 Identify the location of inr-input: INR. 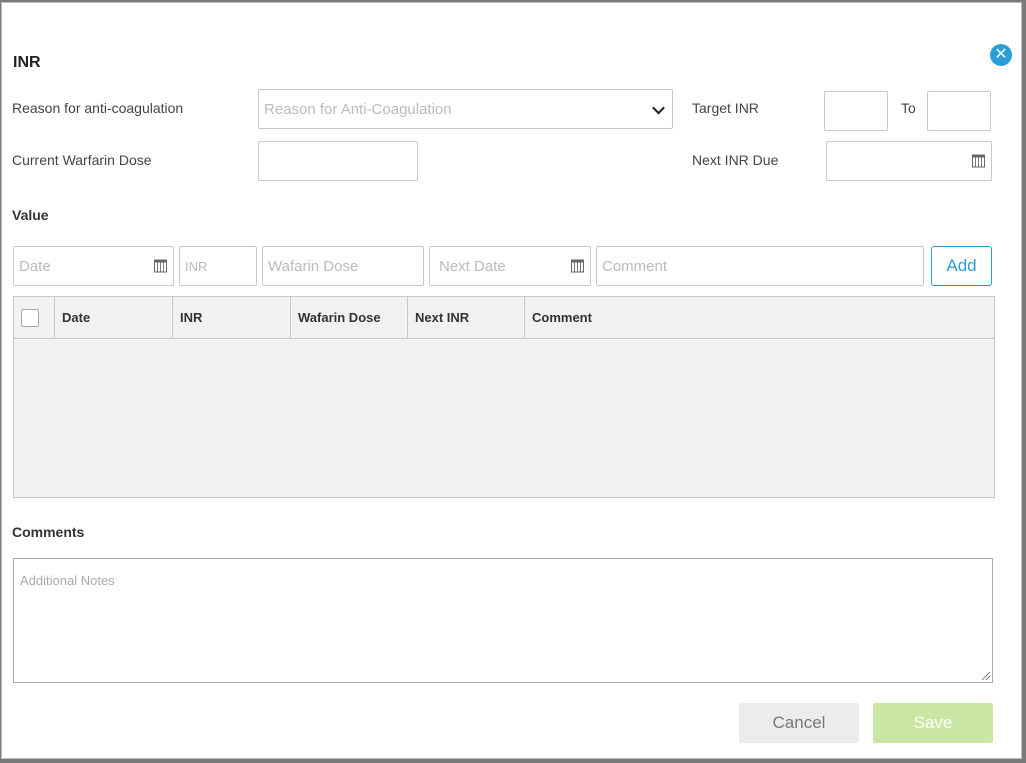
(218, 266).